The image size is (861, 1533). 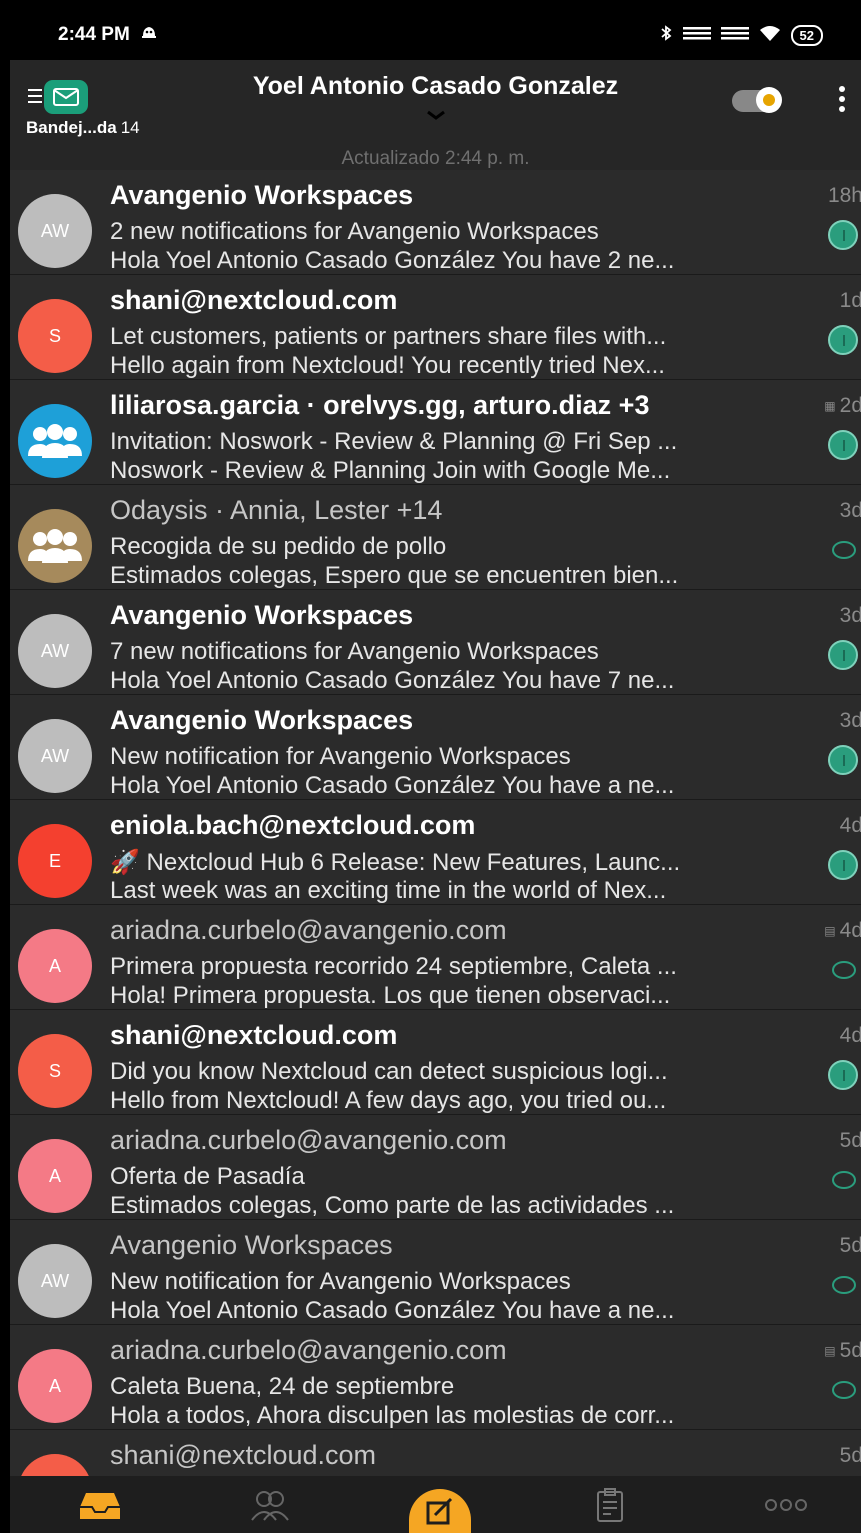 What do you see at coordinates (769, 100) in the screenshot?
I see `toggle-knob` at bounding box center [769, 100].